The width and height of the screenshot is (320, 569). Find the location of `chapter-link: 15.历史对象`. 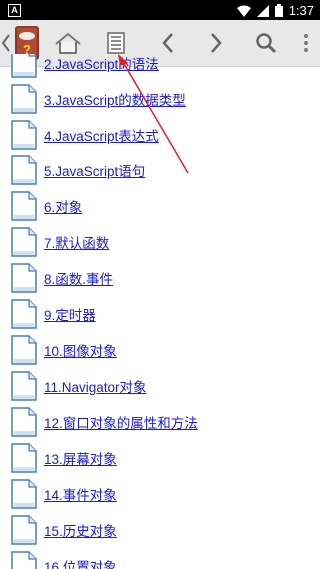

chapter-link: 15.历史对象 is located at coordinates (80, 530).